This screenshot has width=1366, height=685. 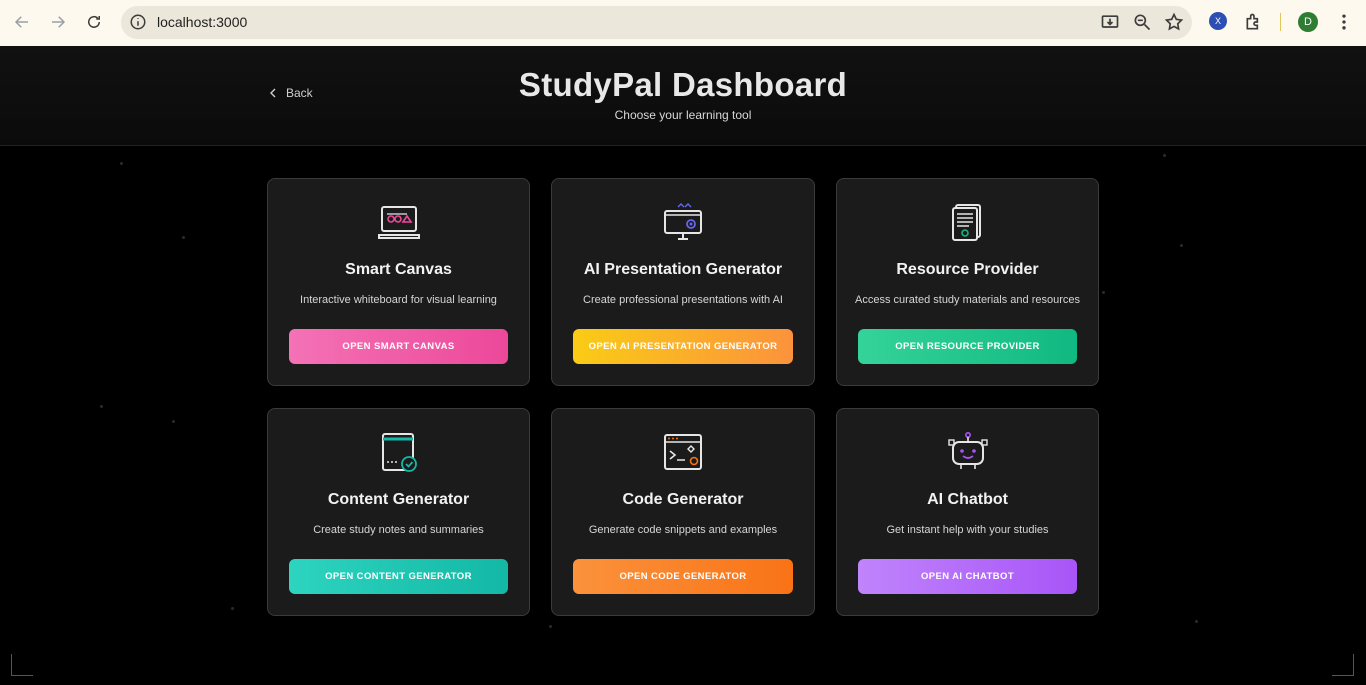 I want to click on robot-icon, so click(x=968, y=453).